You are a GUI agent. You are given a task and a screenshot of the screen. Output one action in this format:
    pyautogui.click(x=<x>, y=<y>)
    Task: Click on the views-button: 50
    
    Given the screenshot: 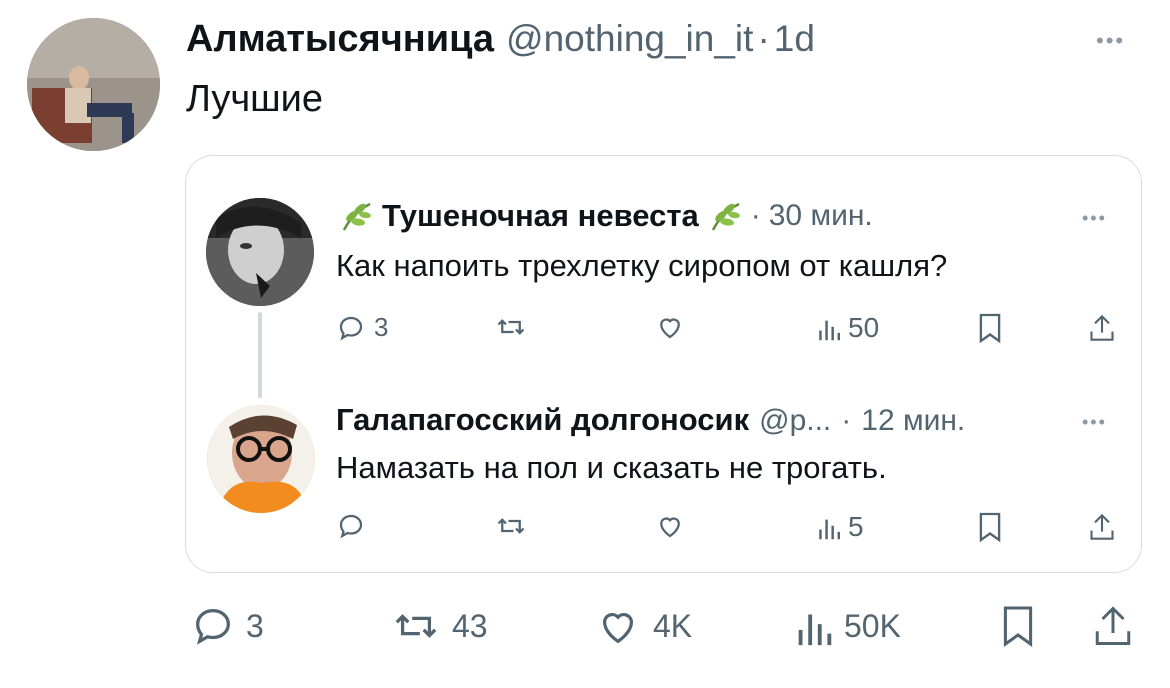 What is the action you would take?
    pyautogui.click(x=848, y=328)
    